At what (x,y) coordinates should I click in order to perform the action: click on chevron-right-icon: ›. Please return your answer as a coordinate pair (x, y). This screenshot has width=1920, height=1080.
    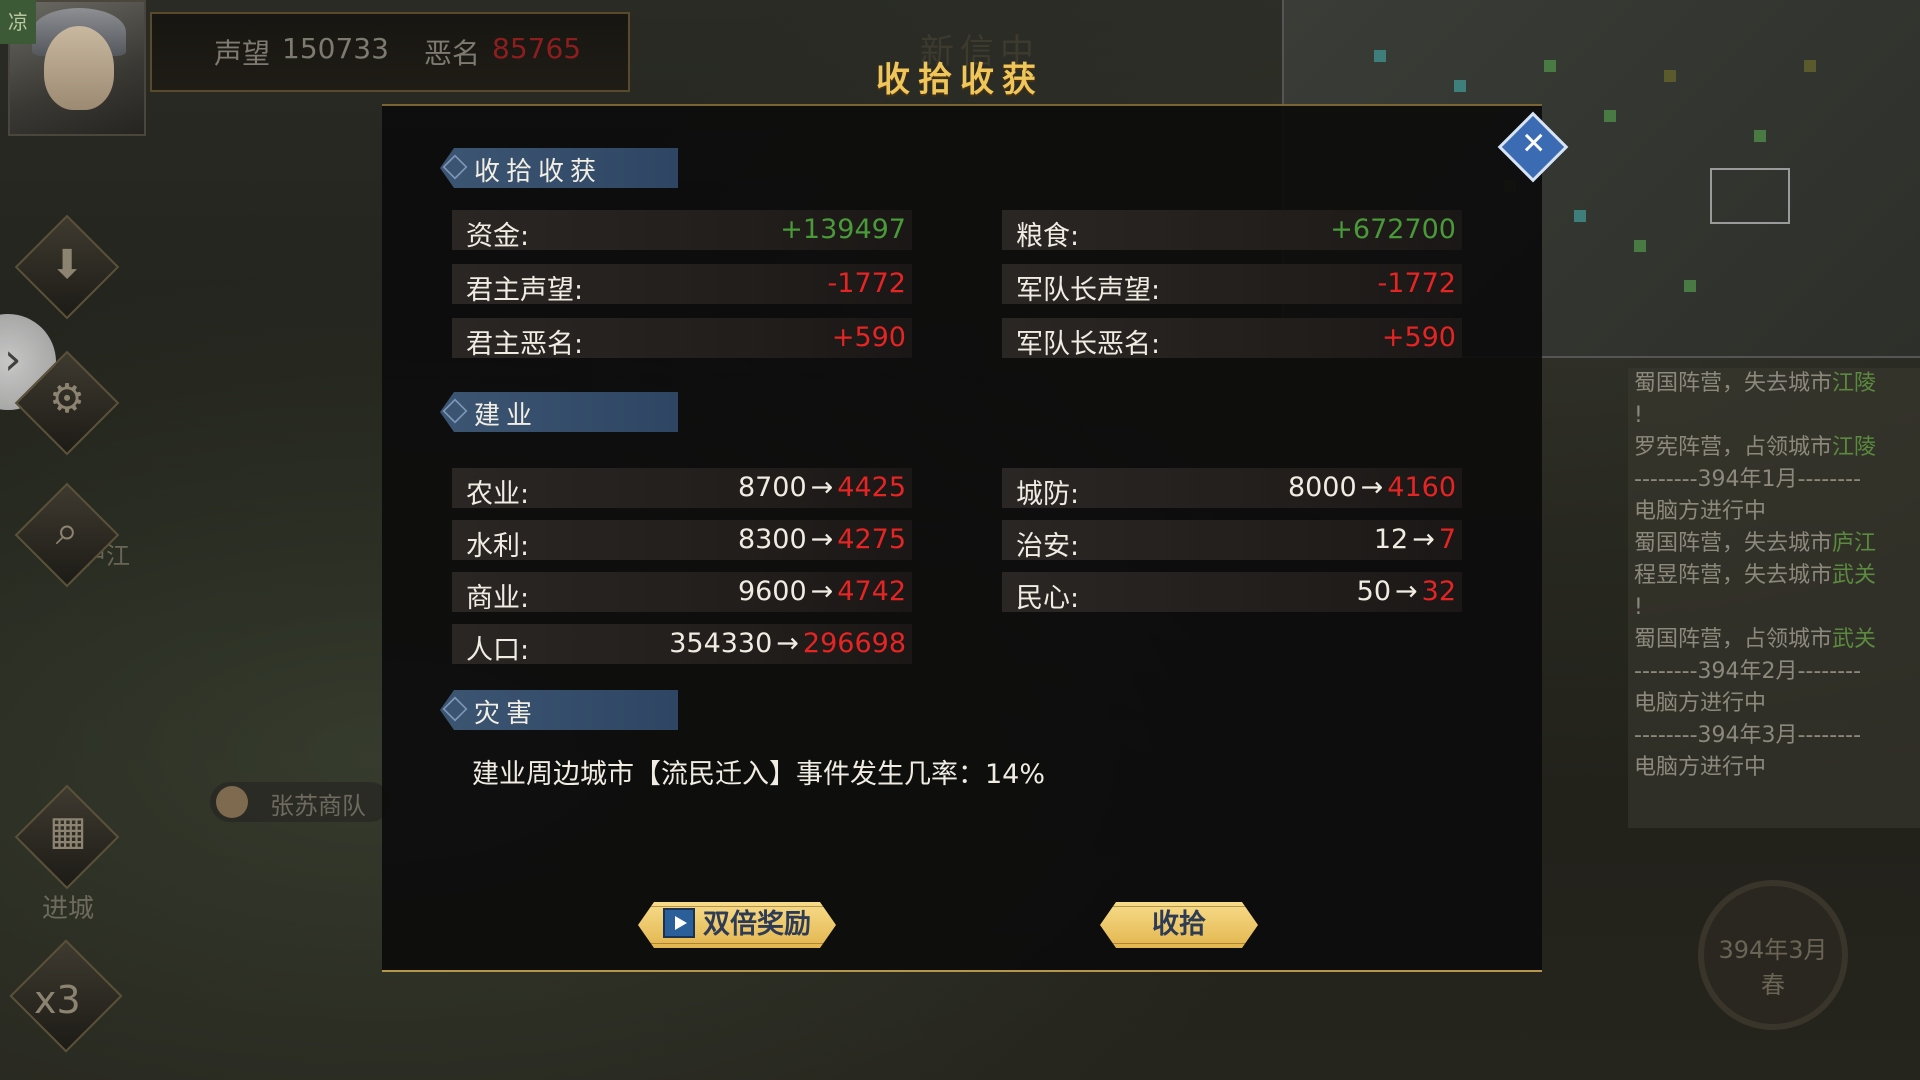
    Looking at the image, I should click on (13, 359).